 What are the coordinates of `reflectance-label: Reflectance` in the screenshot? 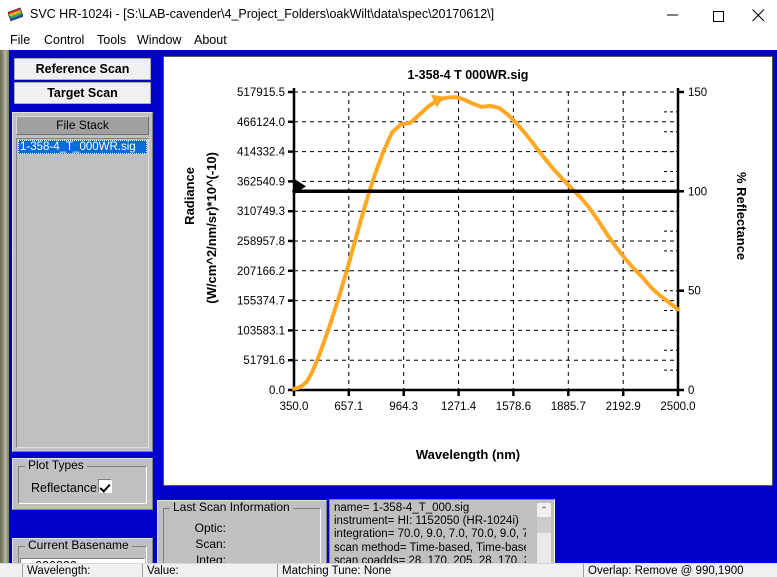 It's located at (64, 488).